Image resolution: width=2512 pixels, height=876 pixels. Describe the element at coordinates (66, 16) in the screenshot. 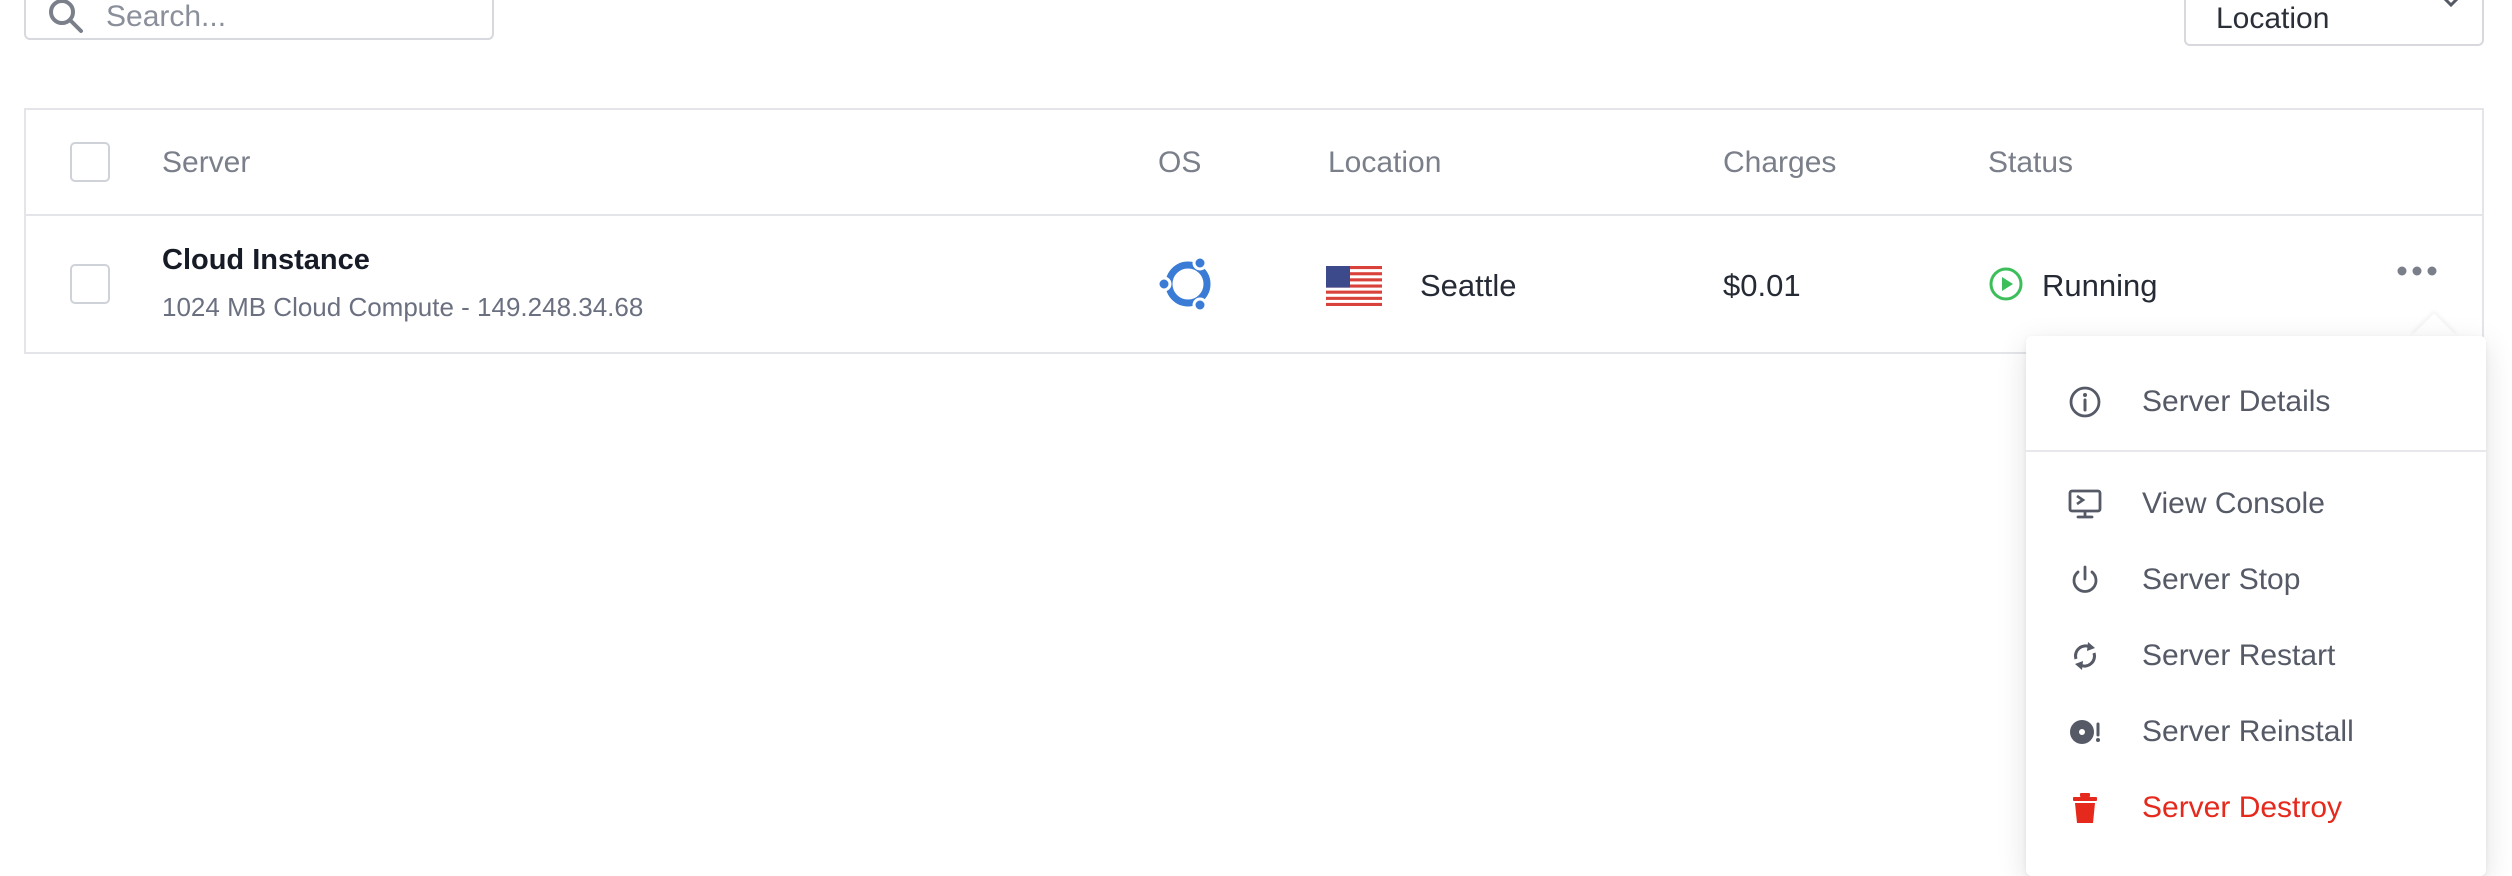

I see `search-icon` at that location.